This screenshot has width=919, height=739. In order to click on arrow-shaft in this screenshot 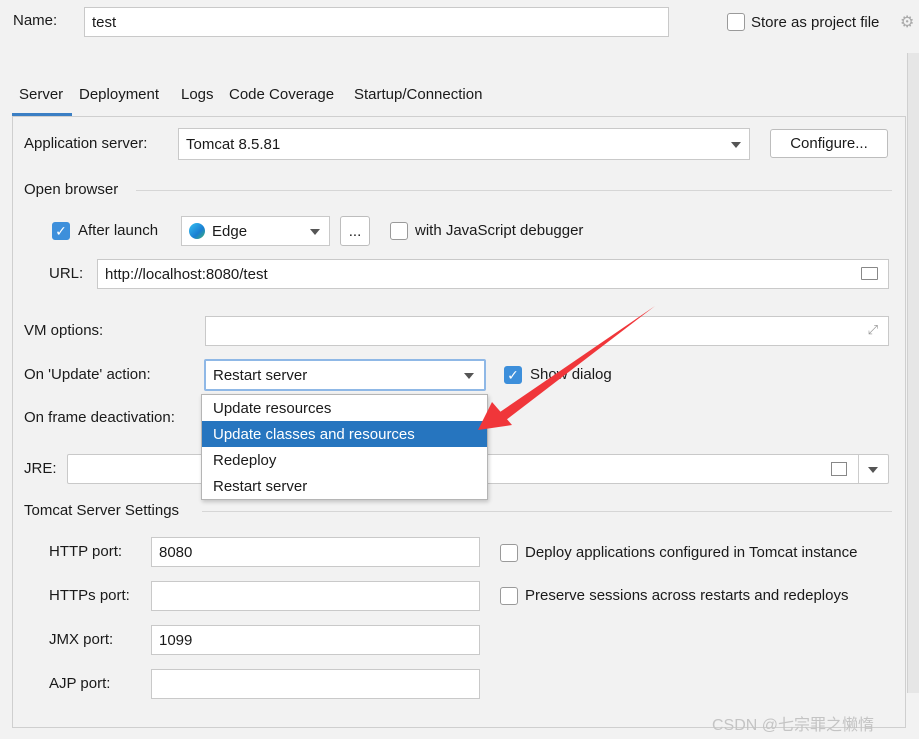, I will do `click(577, 363)`.